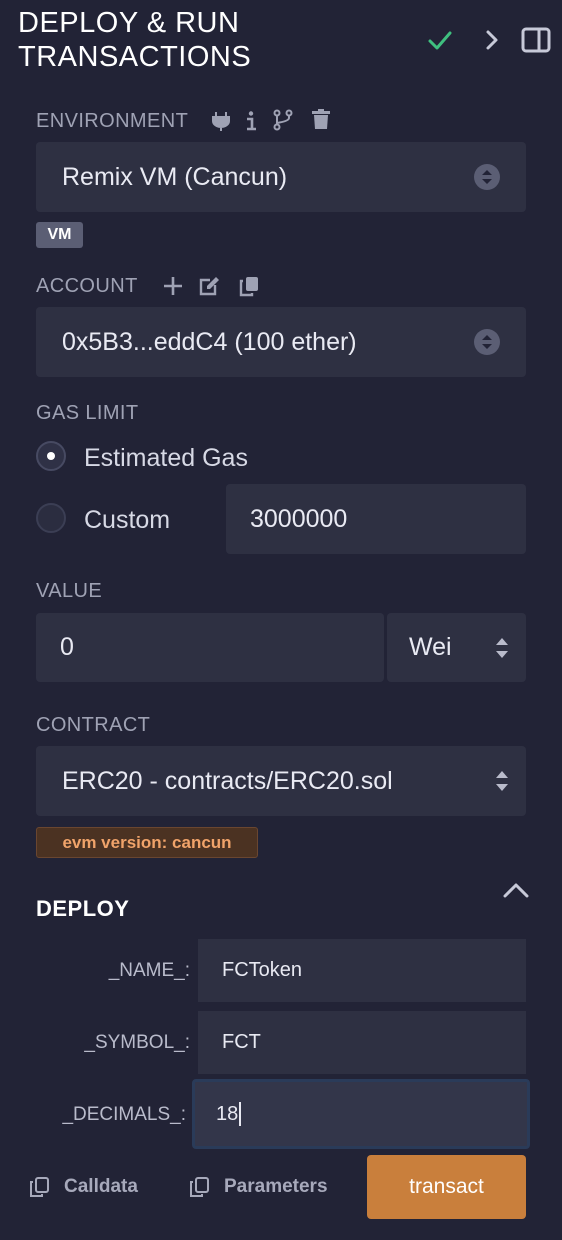 The height and width of the screenshot is (1240, 562). Describe the element at coordinates (456, 647) in the screenshot. I see `value-unit-select: Wei` at that location.